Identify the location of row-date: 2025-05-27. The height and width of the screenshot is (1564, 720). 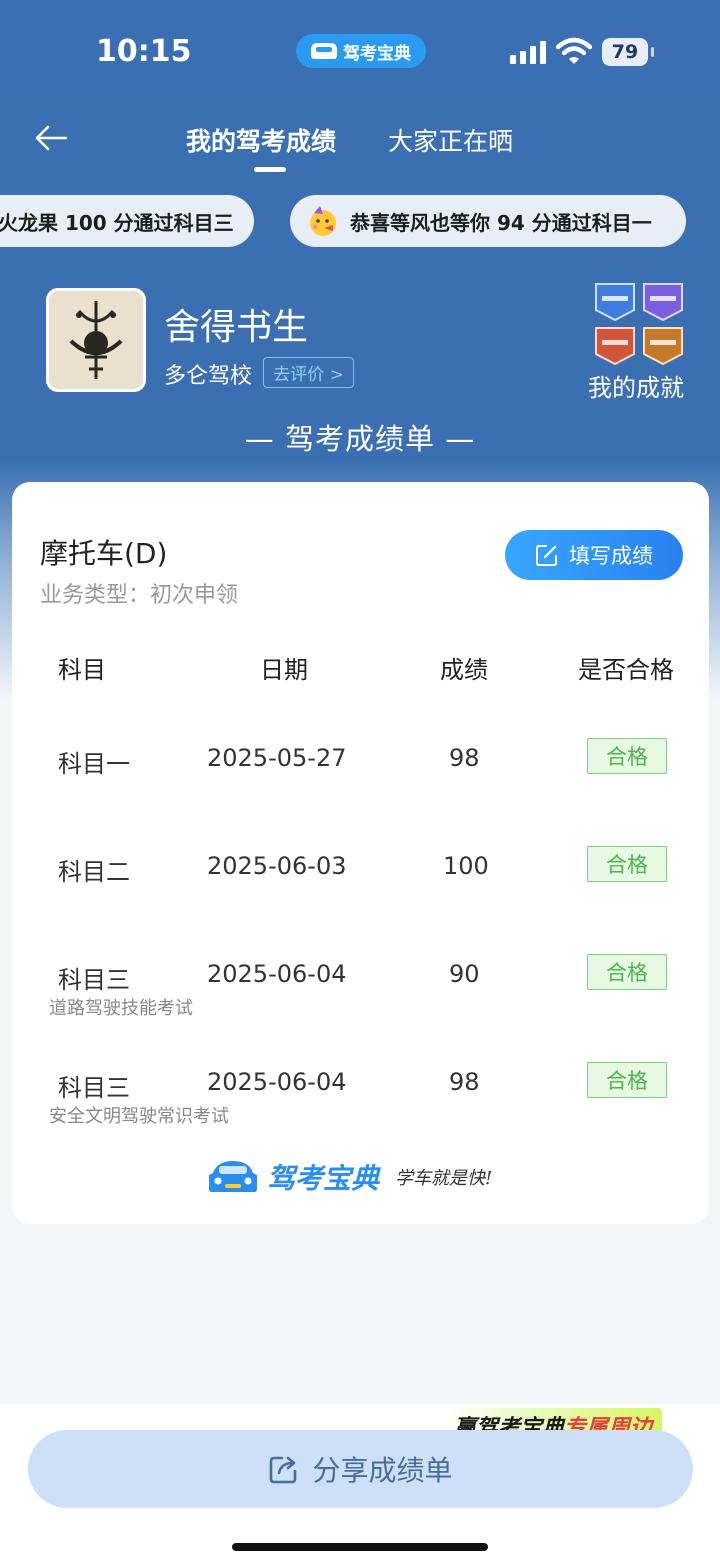
(277, 758).